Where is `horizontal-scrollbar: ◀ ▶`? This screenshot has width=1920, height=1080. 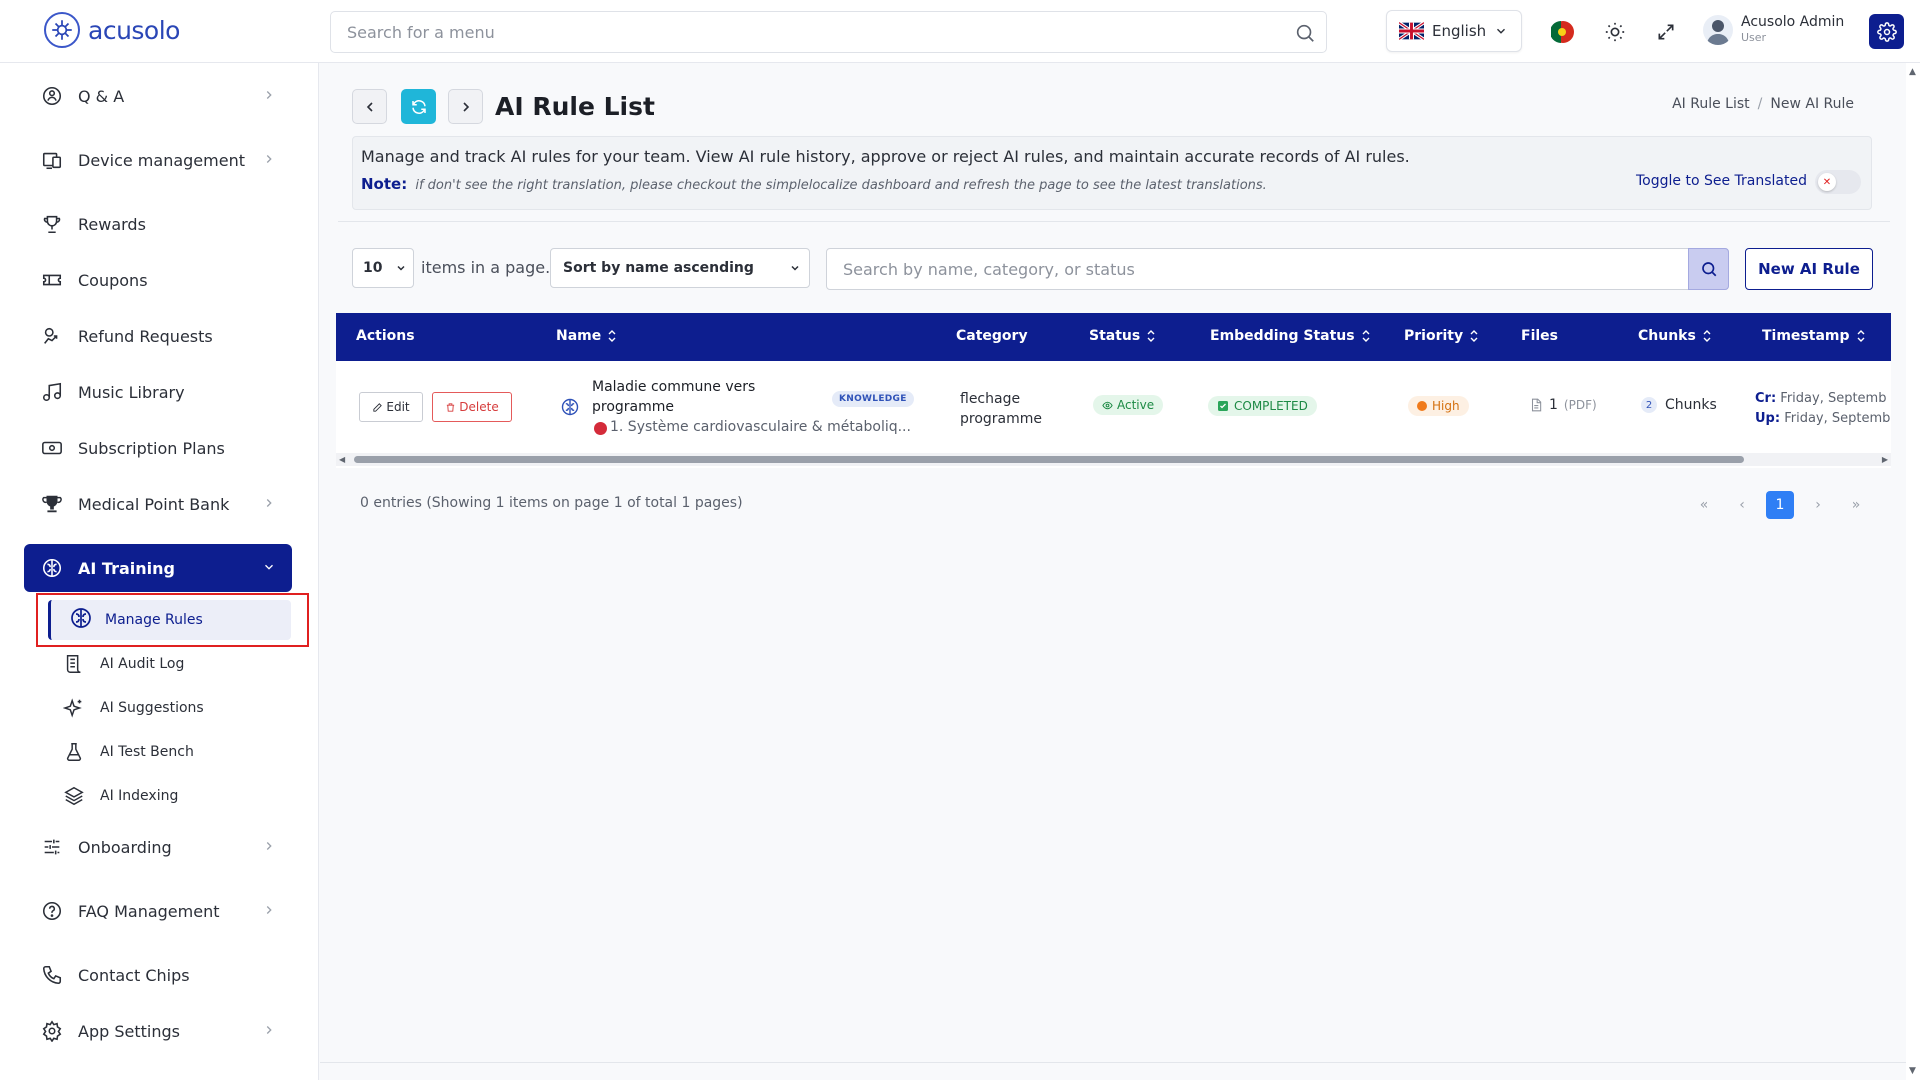
horizontal-scrollbar: ◀ ▶ is located at coordinates (1113, 459).